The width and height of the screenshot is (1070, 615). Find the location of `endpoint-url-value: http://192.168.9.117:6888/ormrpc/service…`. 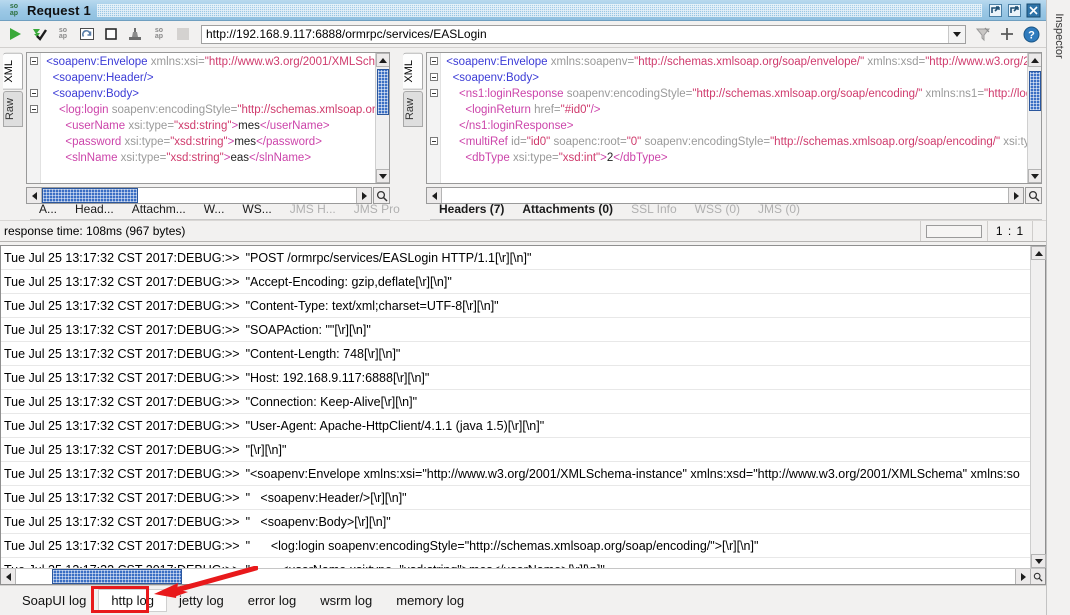

endpoint-url-value: http://192.168.9.117:6888/ormrpc/service… is located at coordinates (575, 34).